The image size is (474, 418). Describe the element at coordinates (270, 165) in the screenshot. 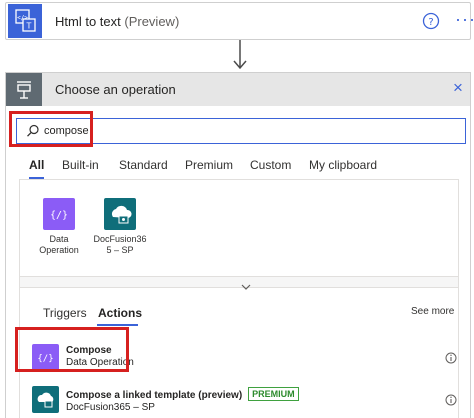

I see `tab-custom: Custom` at that location.